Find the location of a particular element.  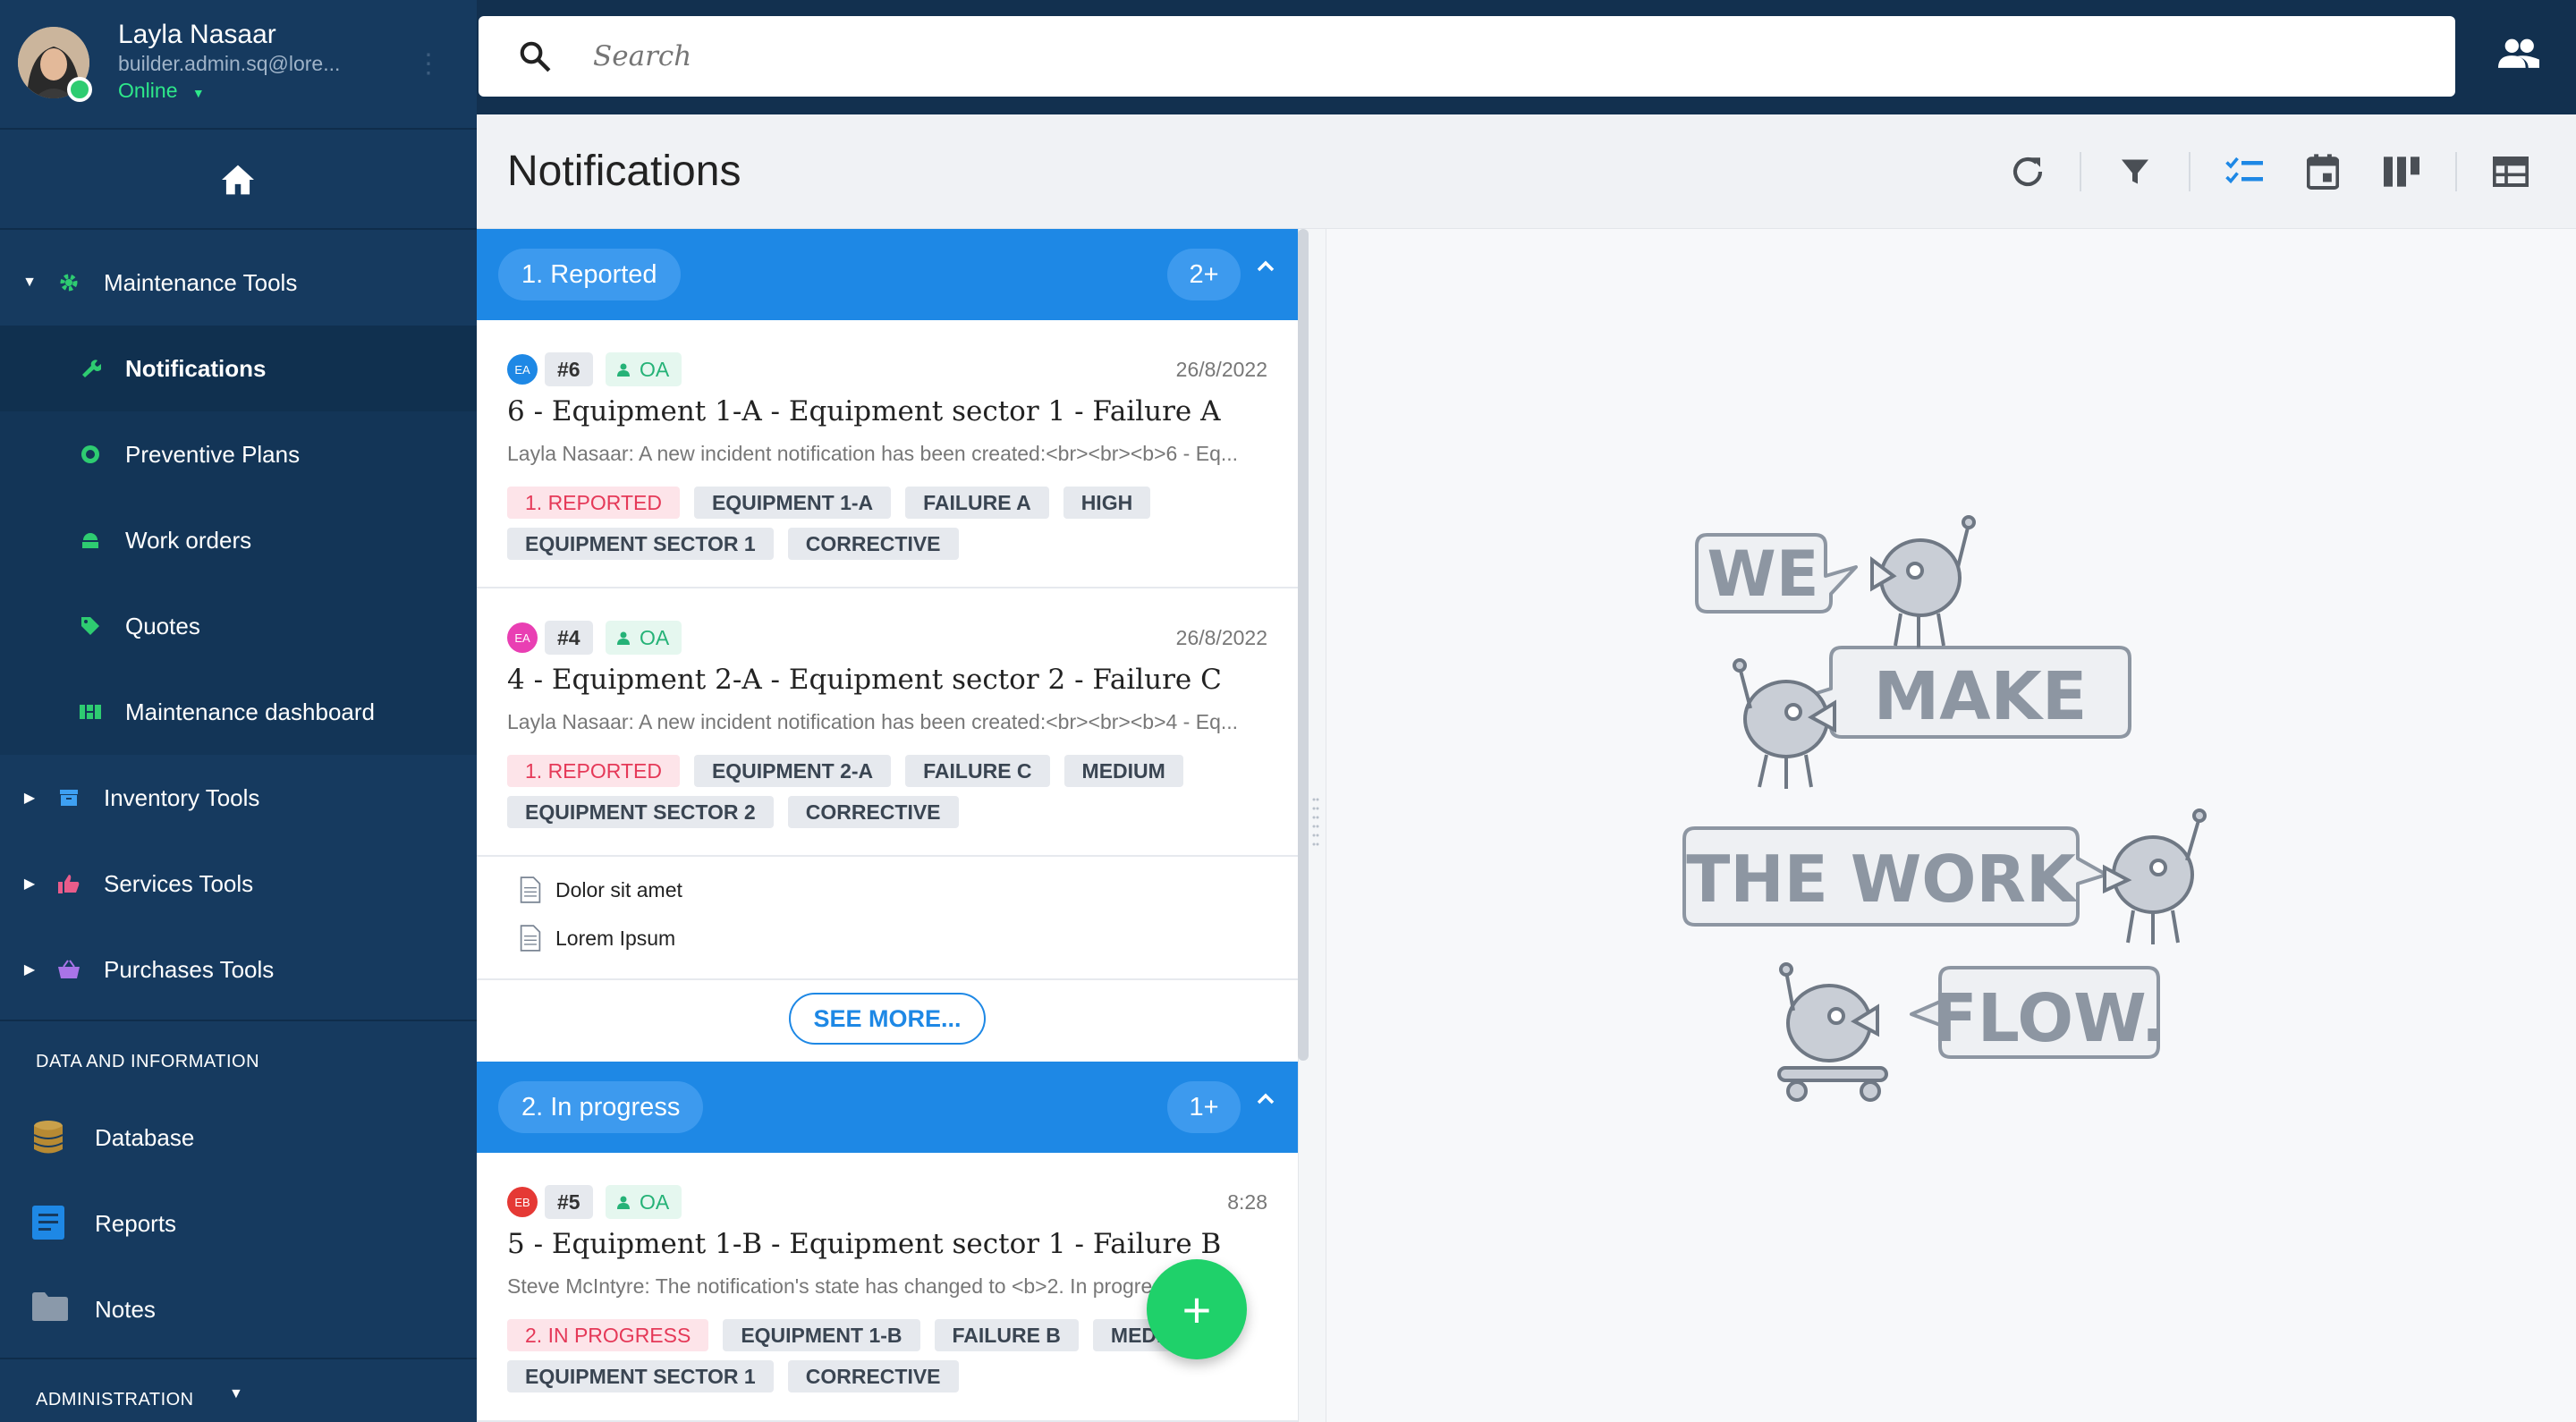

chip: HIGH is located at coordinates (1107, 503).